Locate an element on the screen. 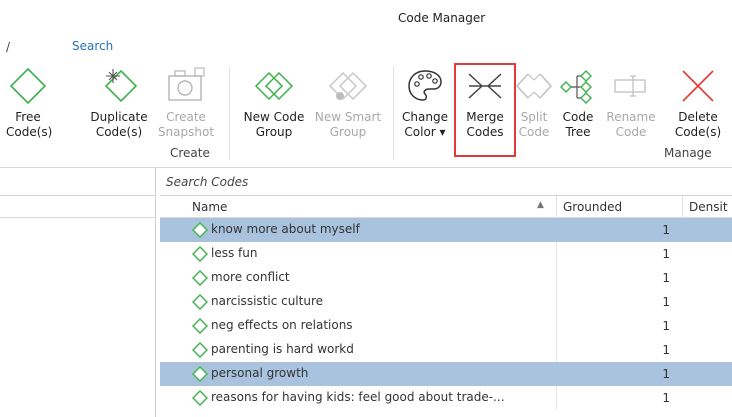  search-codes-input: Search Codes is located at coordinates (446, 182).